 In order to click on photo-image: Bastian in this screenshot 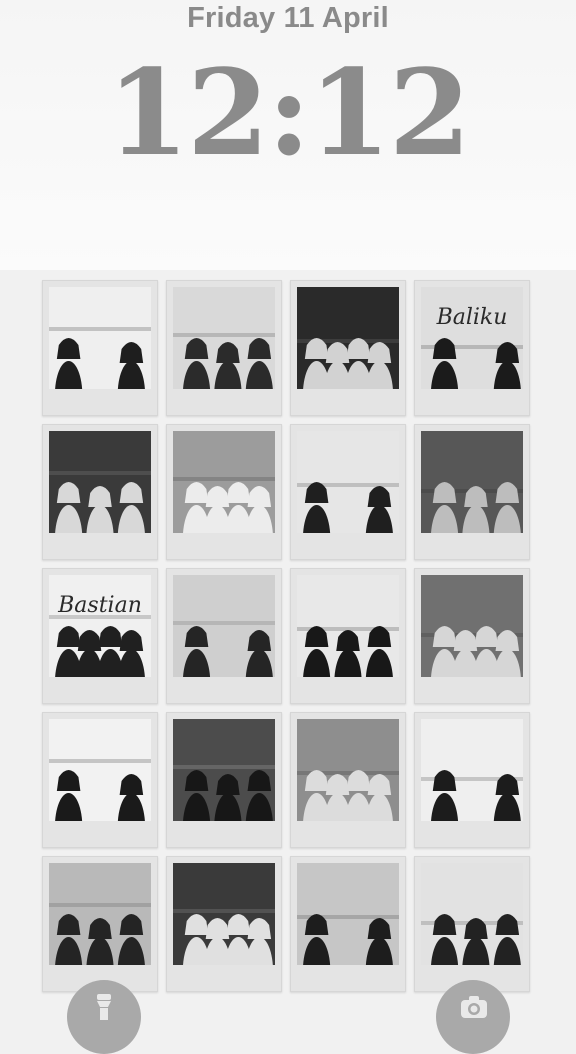, I will do `click(100, 626)`.